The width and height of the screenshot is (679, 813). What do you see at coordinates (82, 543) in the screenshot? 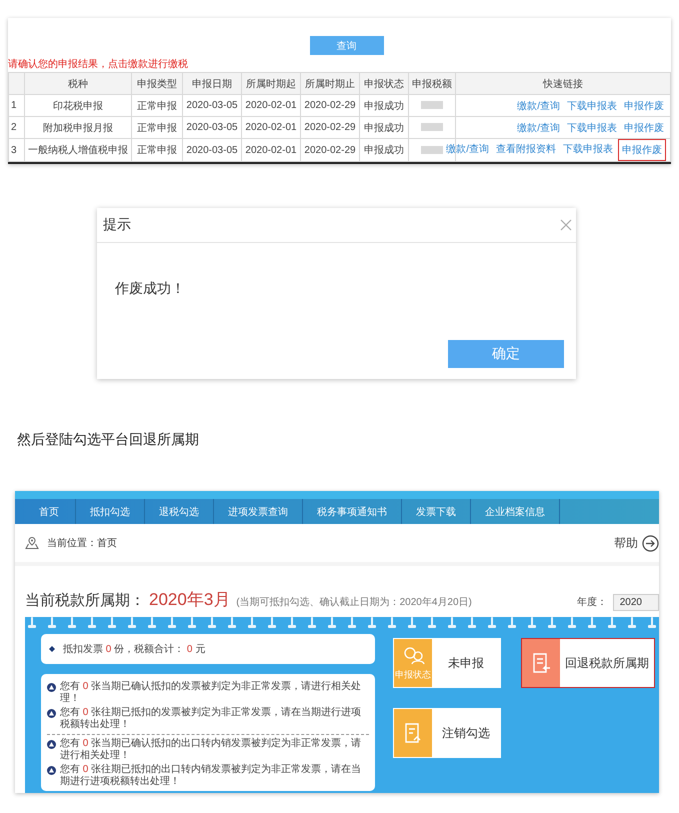
I see `breadcrumb: 当前位置：首页` at bounding box center [82, 543].